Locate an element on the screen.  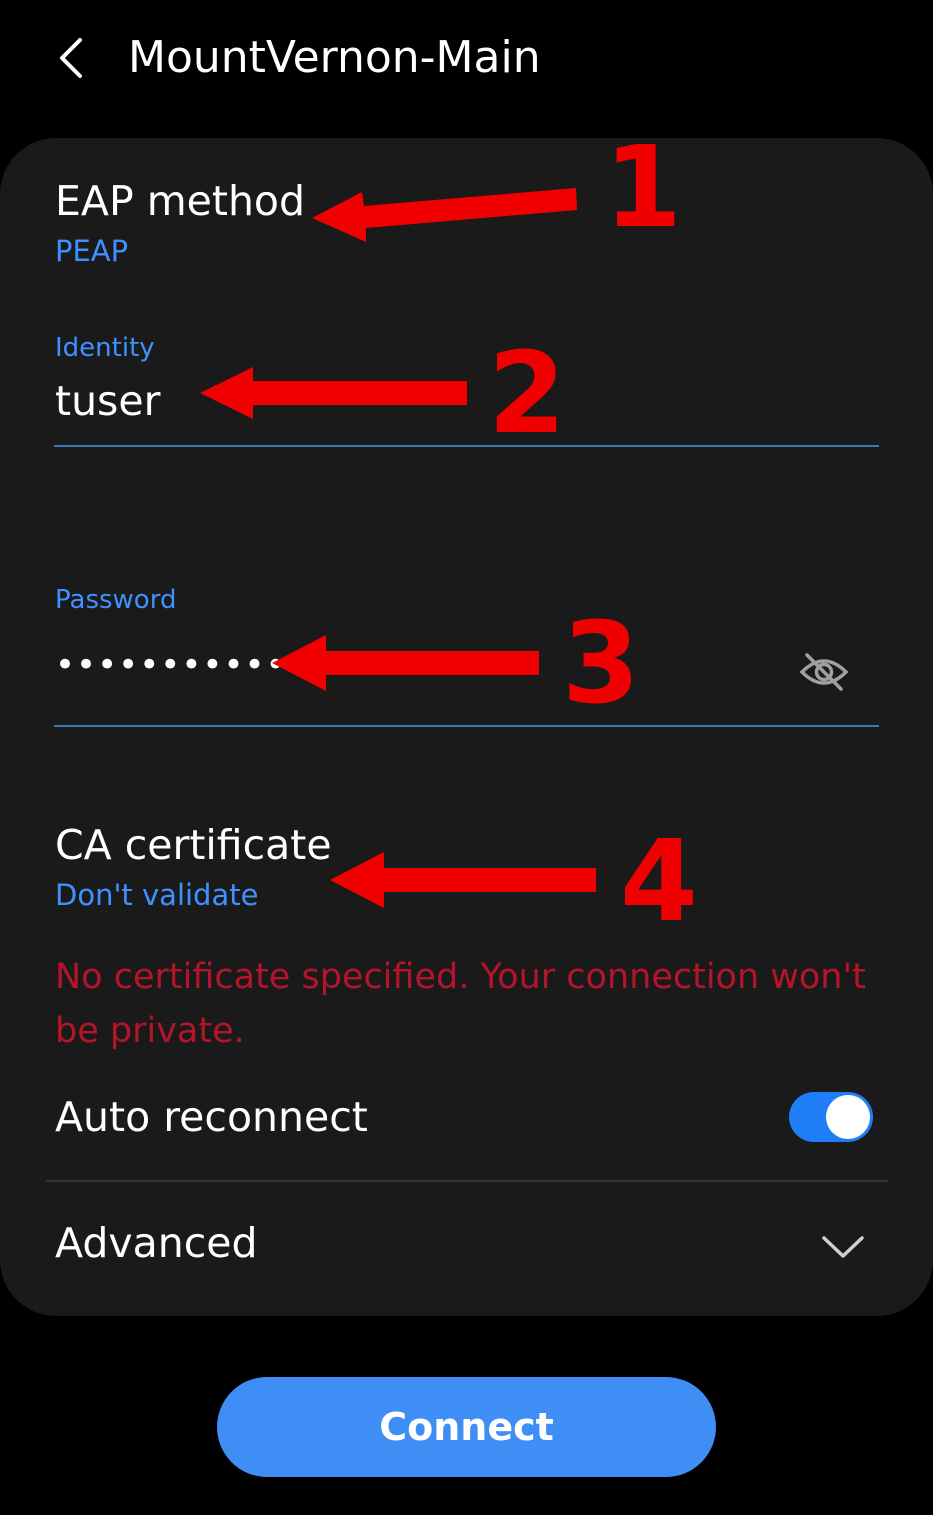
identity-field: tuser is located at coordinates (108, 401).